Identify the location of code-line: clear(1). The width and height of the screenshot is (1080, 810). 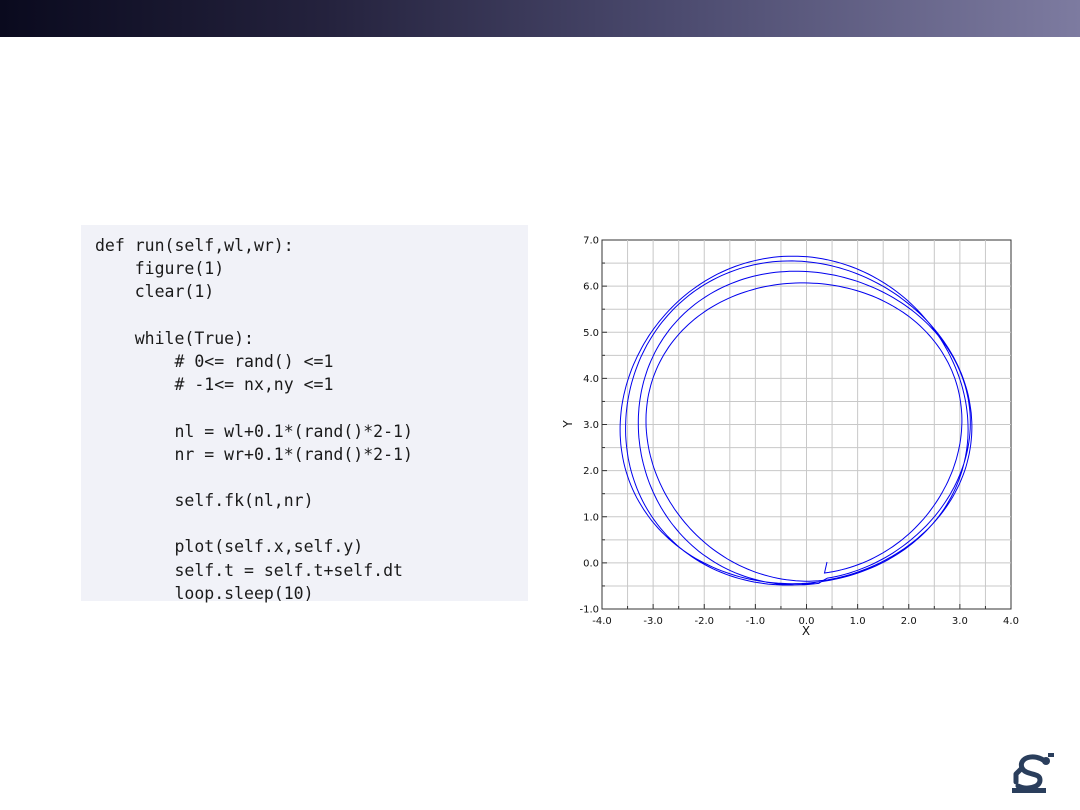
(155, 292).